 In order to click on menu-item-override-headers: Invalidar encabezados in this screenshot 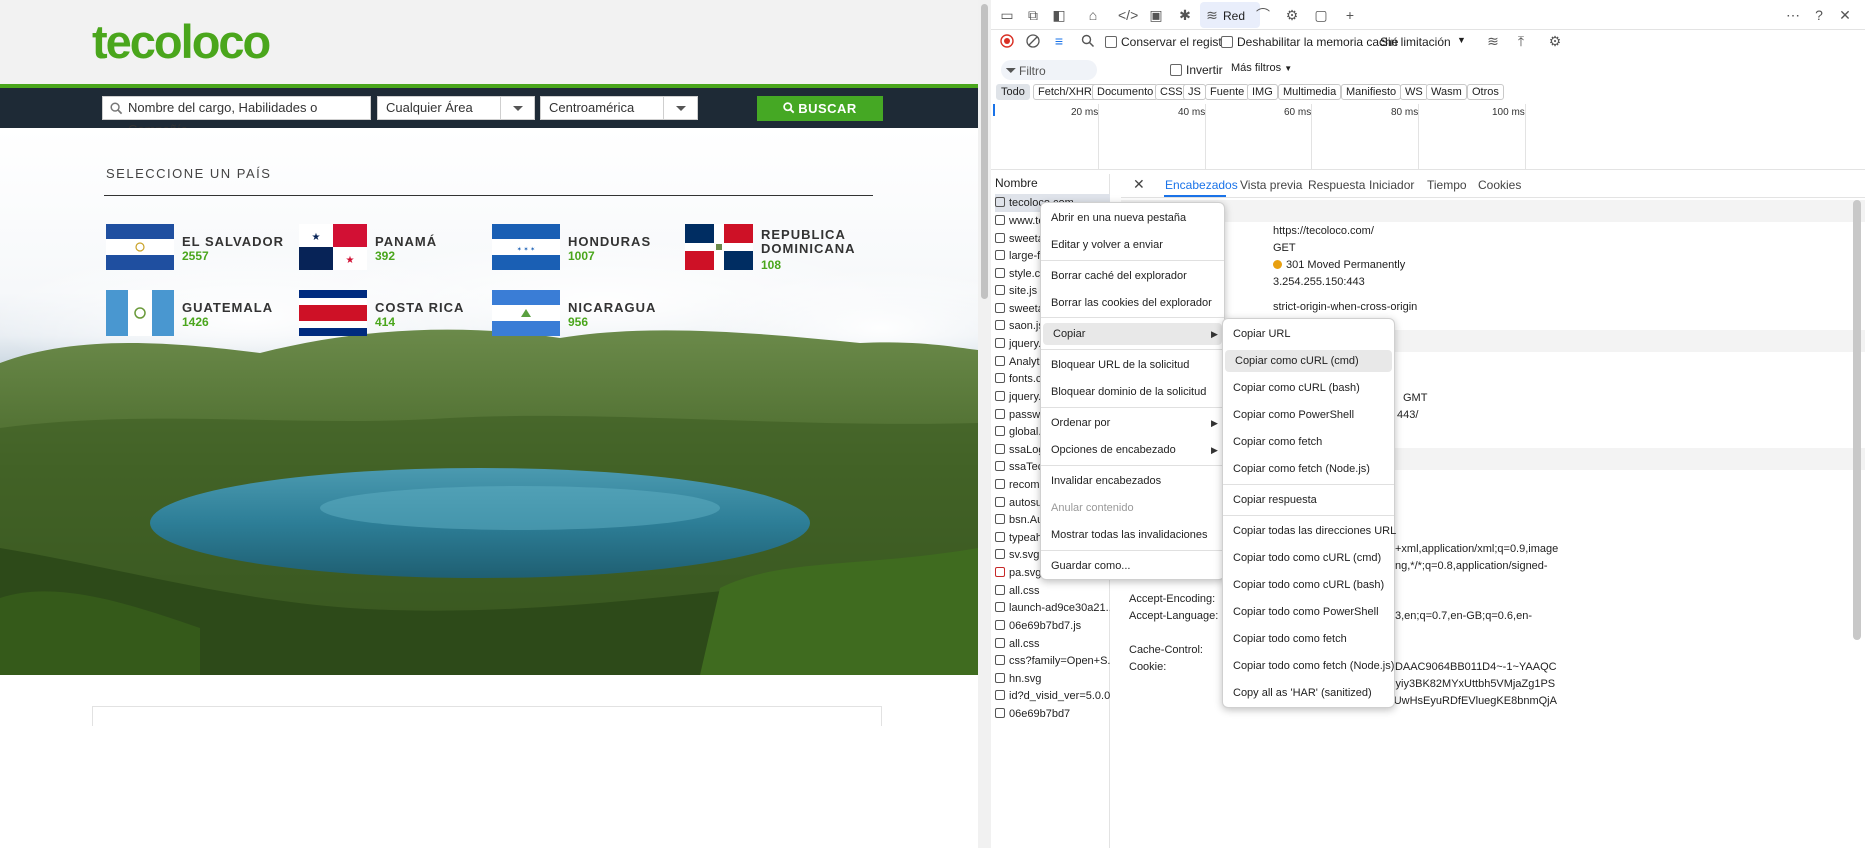, I will do `click(1132, 481)`.